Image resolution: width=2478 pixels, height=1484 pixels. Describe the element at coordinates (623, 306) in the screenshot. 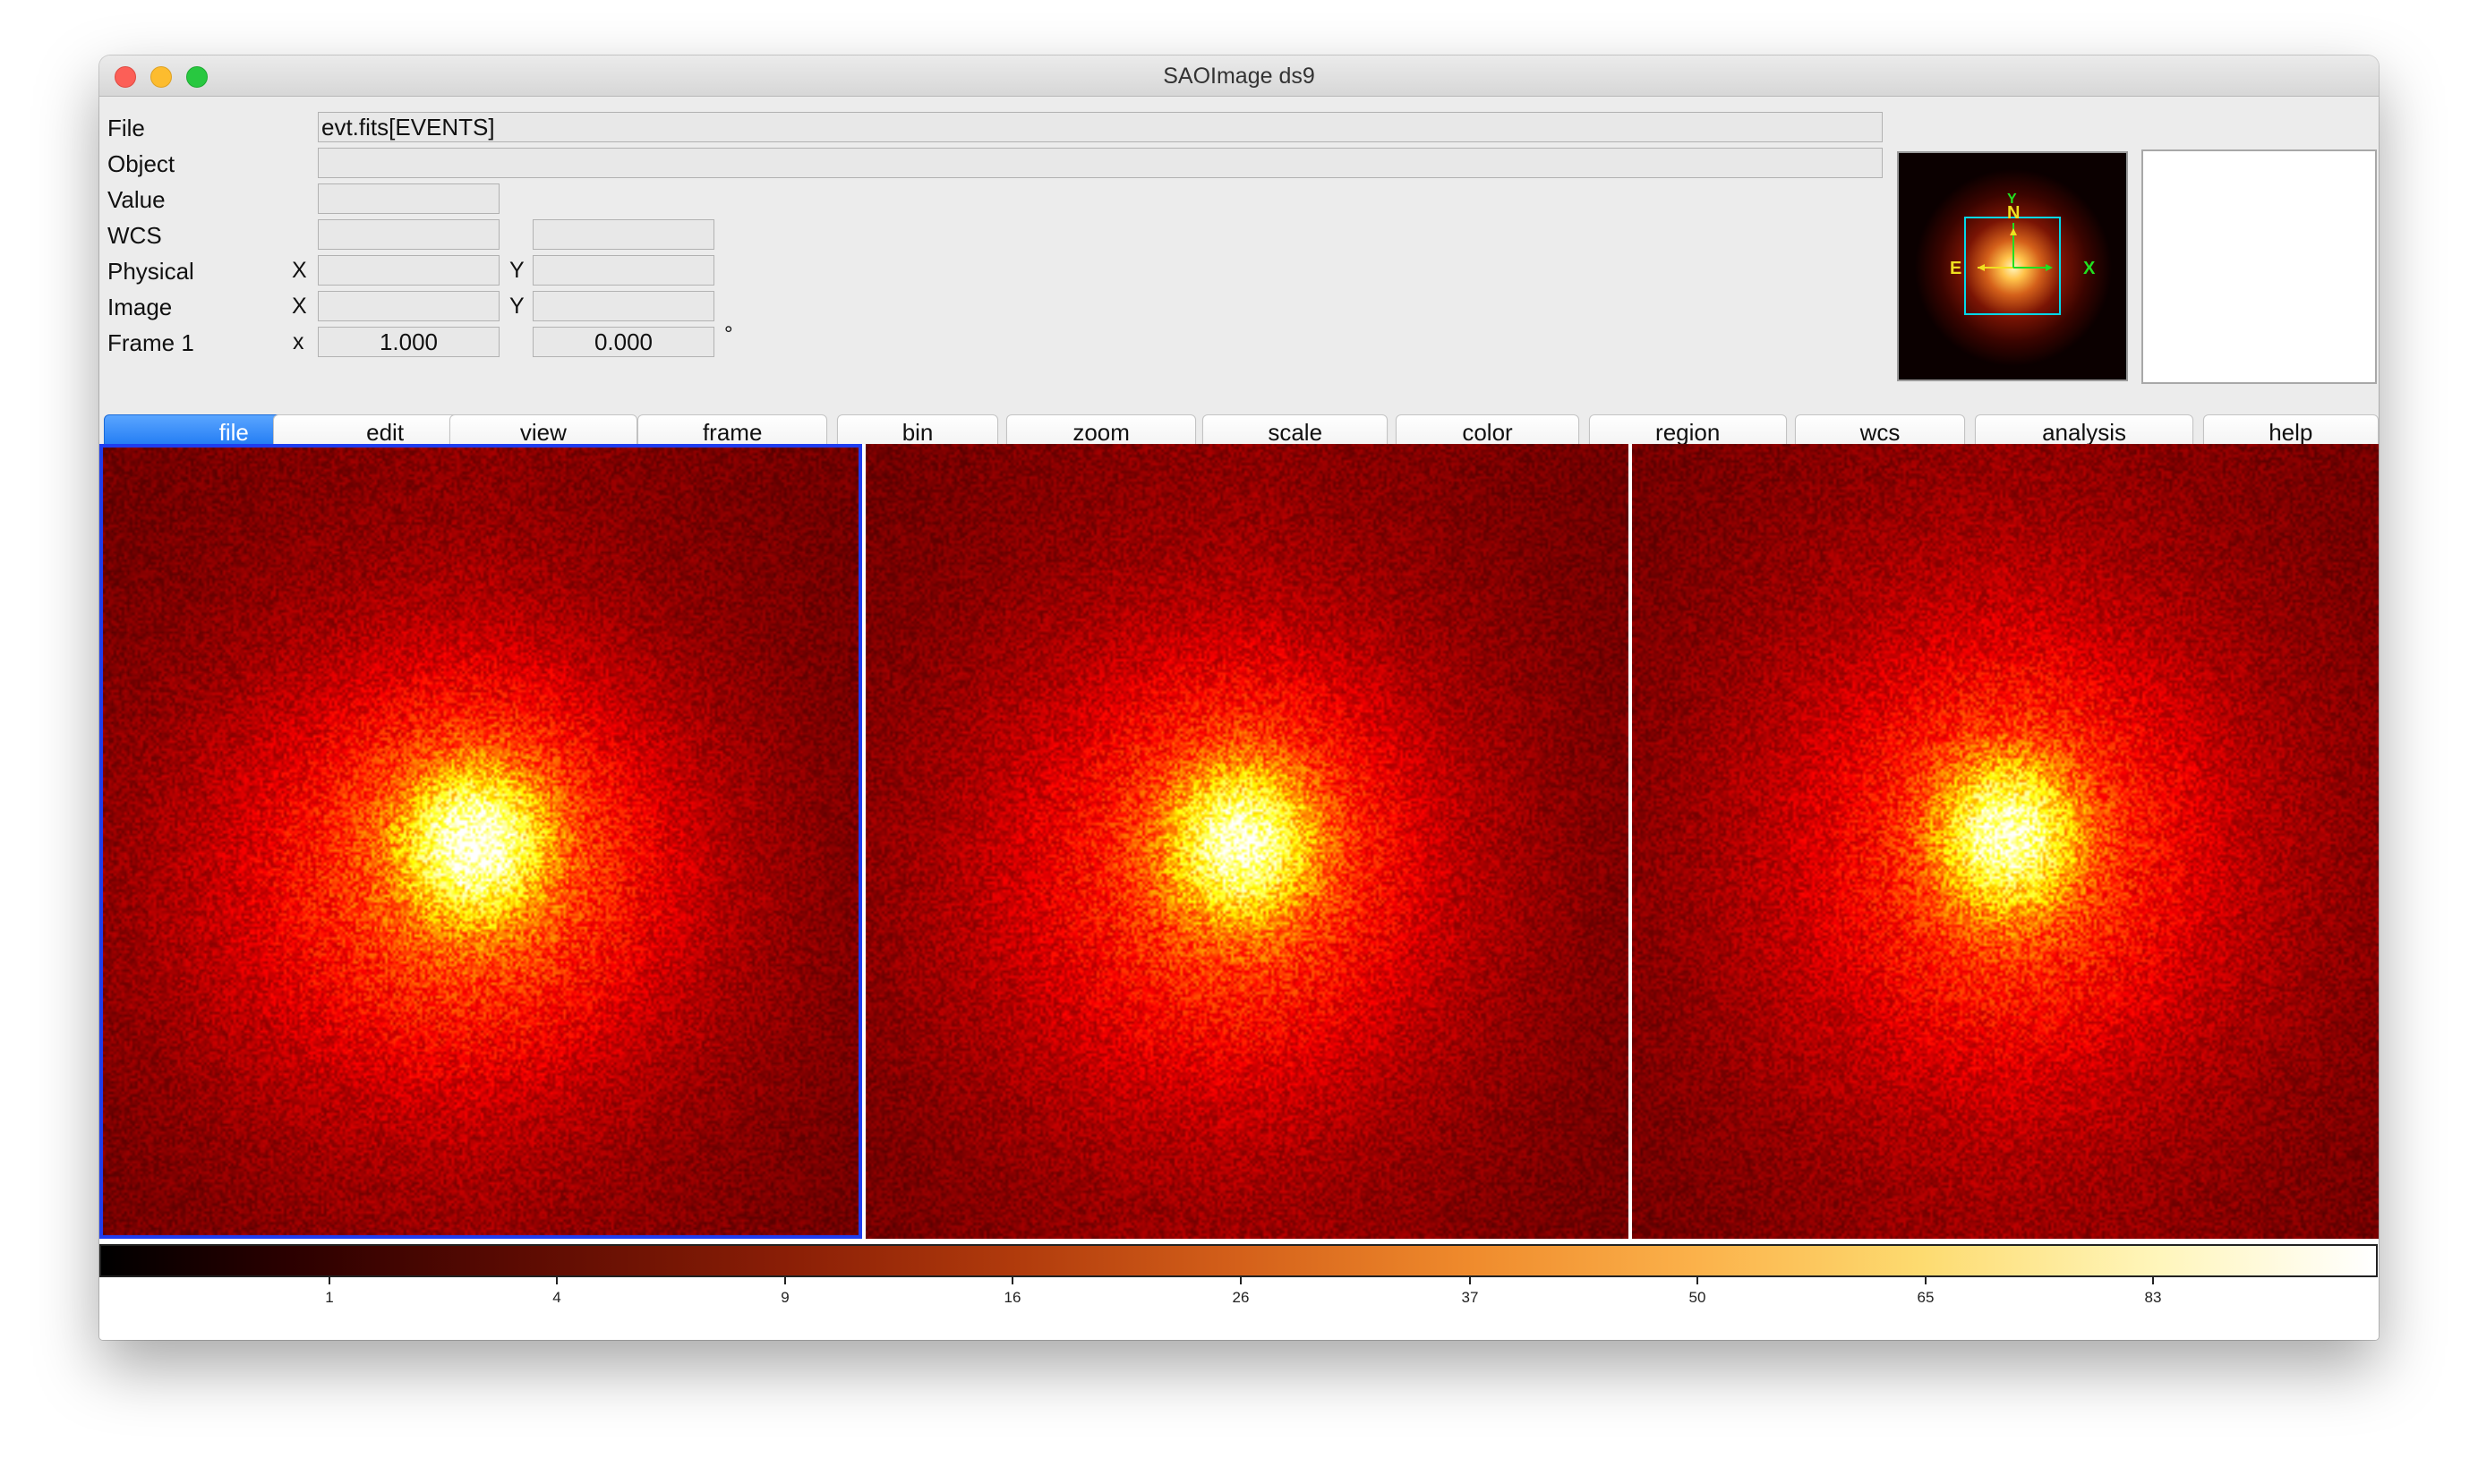

I see `image-y-field` at that location.